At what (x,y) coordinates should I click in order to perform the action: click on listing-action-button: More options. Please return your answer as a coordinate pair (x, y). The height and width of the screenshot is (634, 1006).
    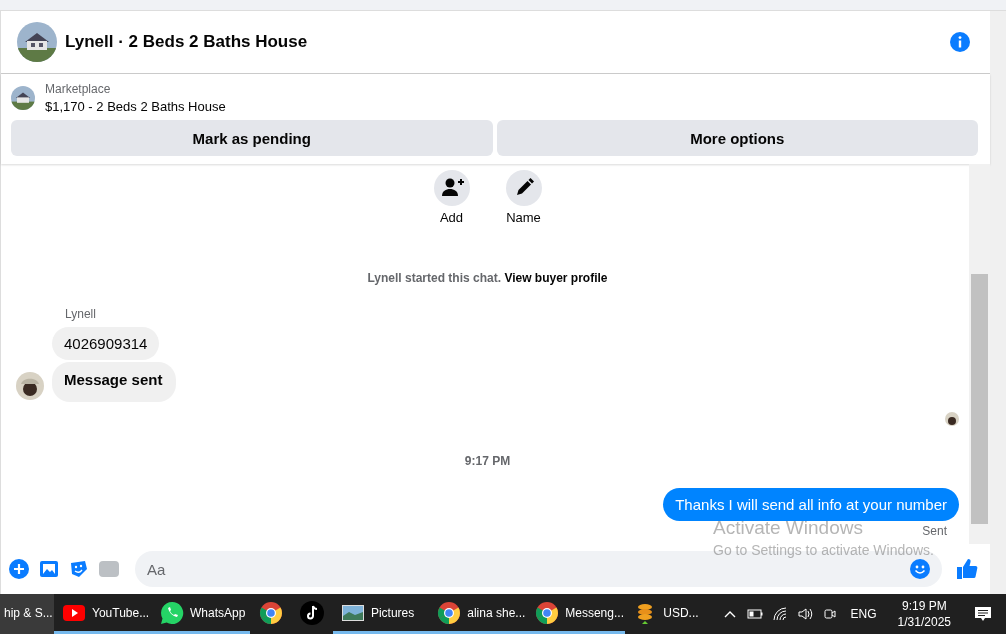
    Looking at the image, I should click on (737, 138).